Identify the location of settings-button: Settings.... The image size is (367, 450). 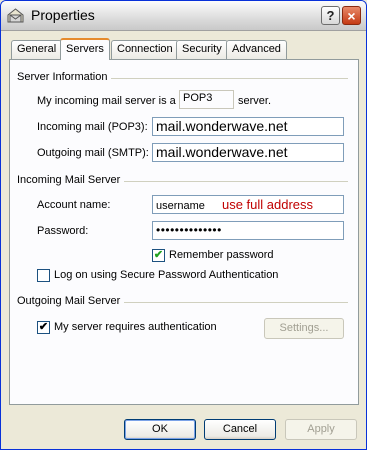
(304, 328).